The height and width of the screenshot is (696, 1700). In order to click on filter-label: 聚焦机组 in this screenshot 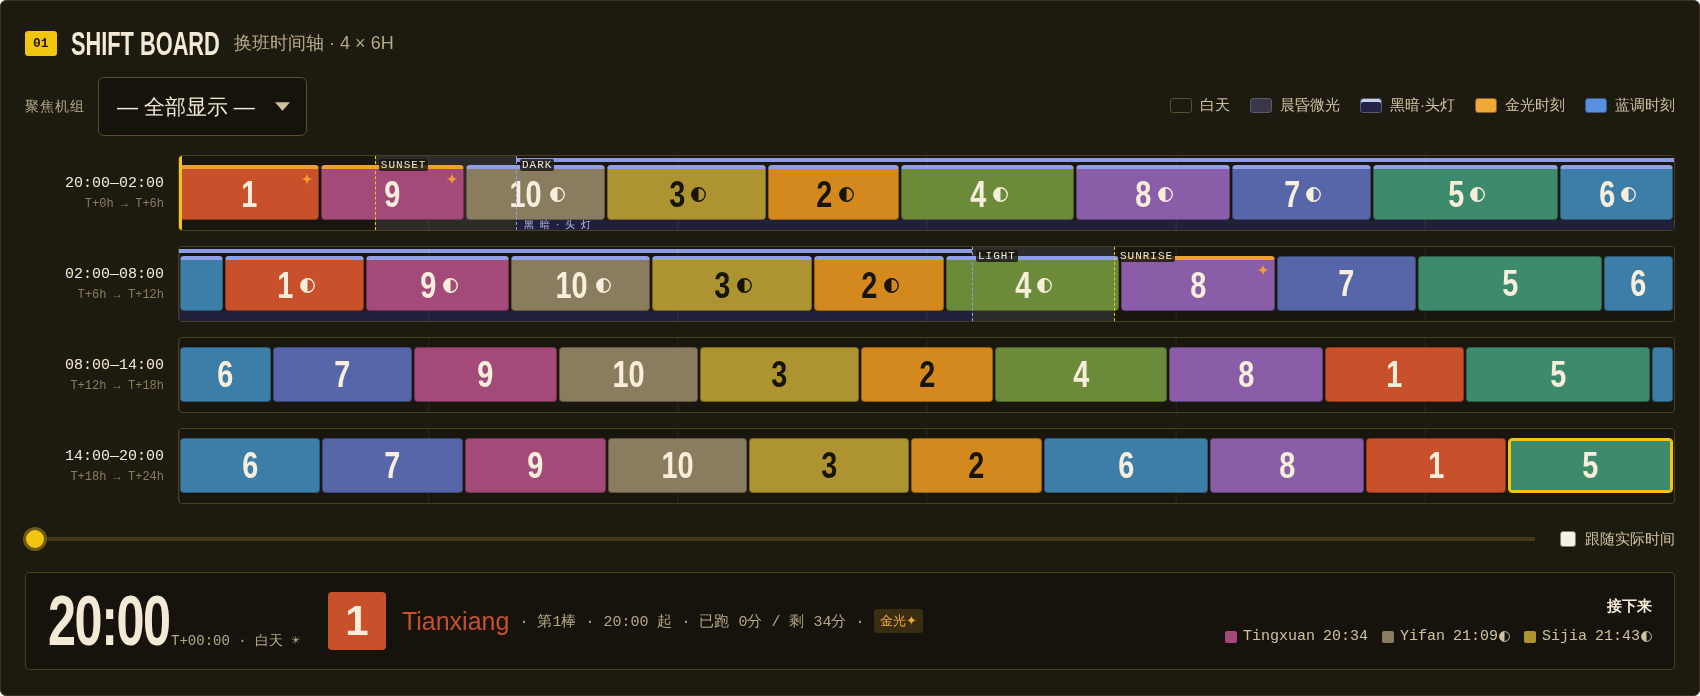, I will do `click(55, 106)`.